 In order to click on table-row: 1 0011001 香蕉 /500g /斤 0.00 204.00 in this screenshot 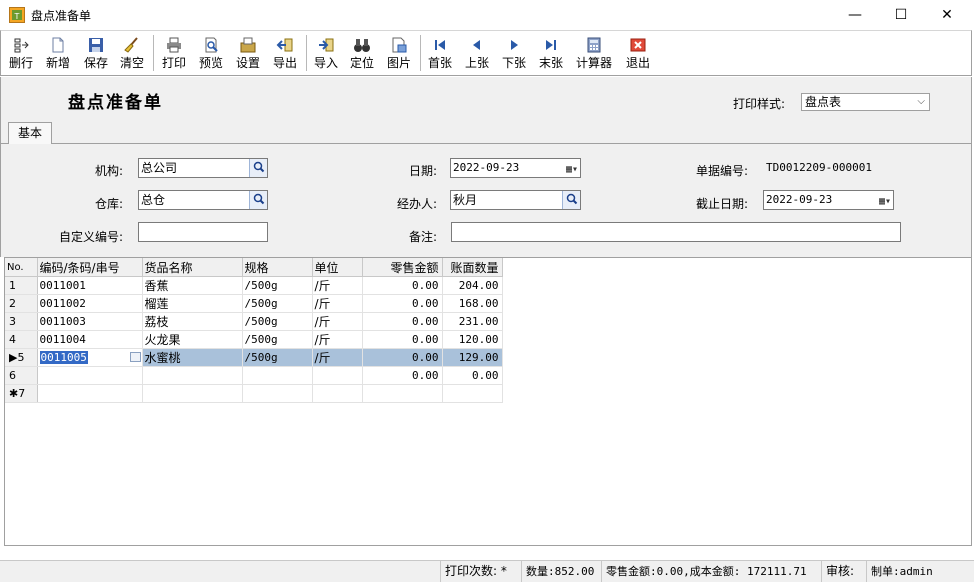, I will do `click(254, 285)`.